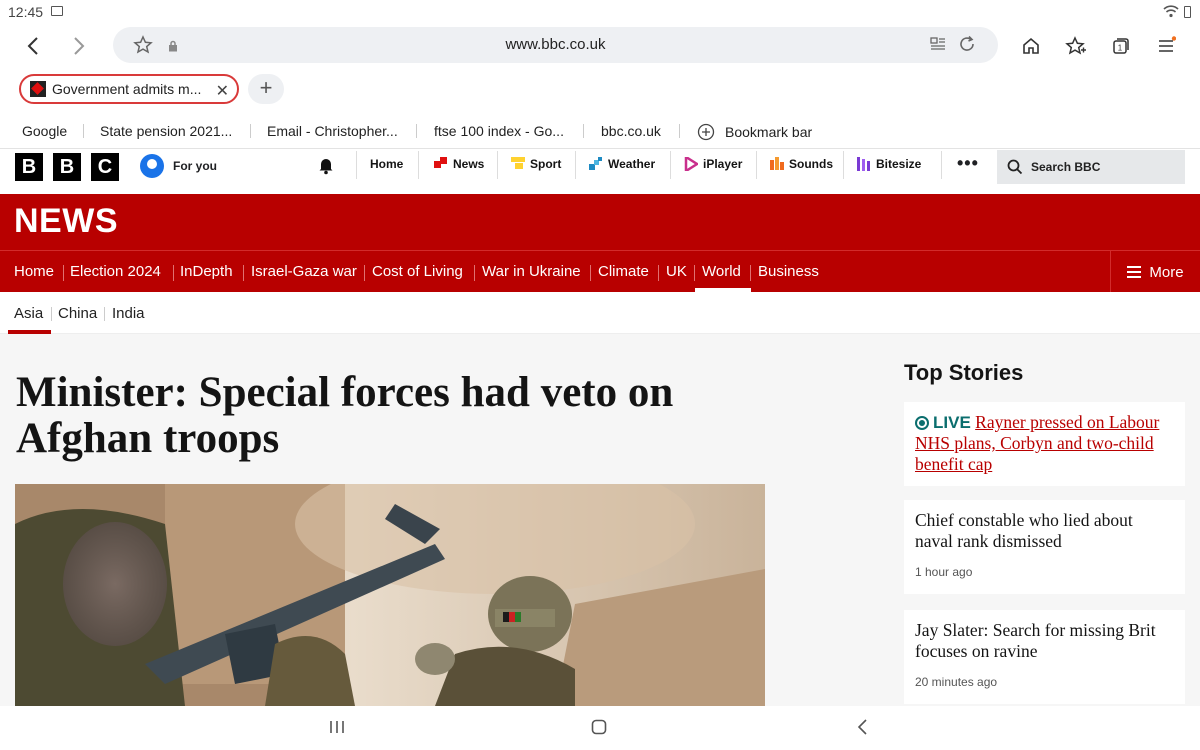  Describe the element at coordinates (788, 271) in the screenshot. I see `section-business: Business` at that location.